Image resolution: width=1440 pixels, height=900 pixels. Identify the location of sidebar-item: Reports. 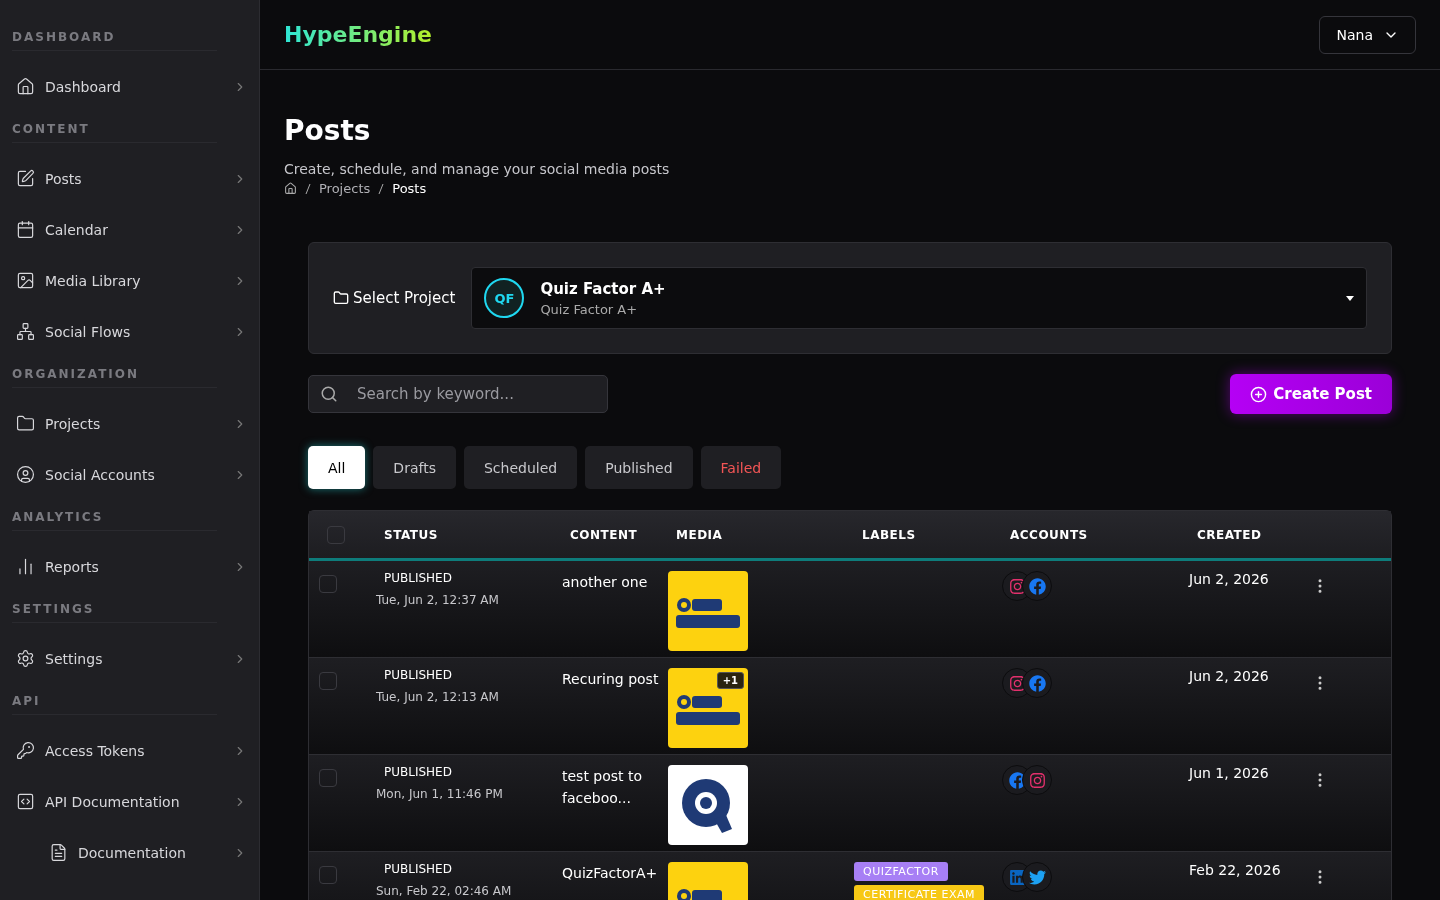
(129, 566).